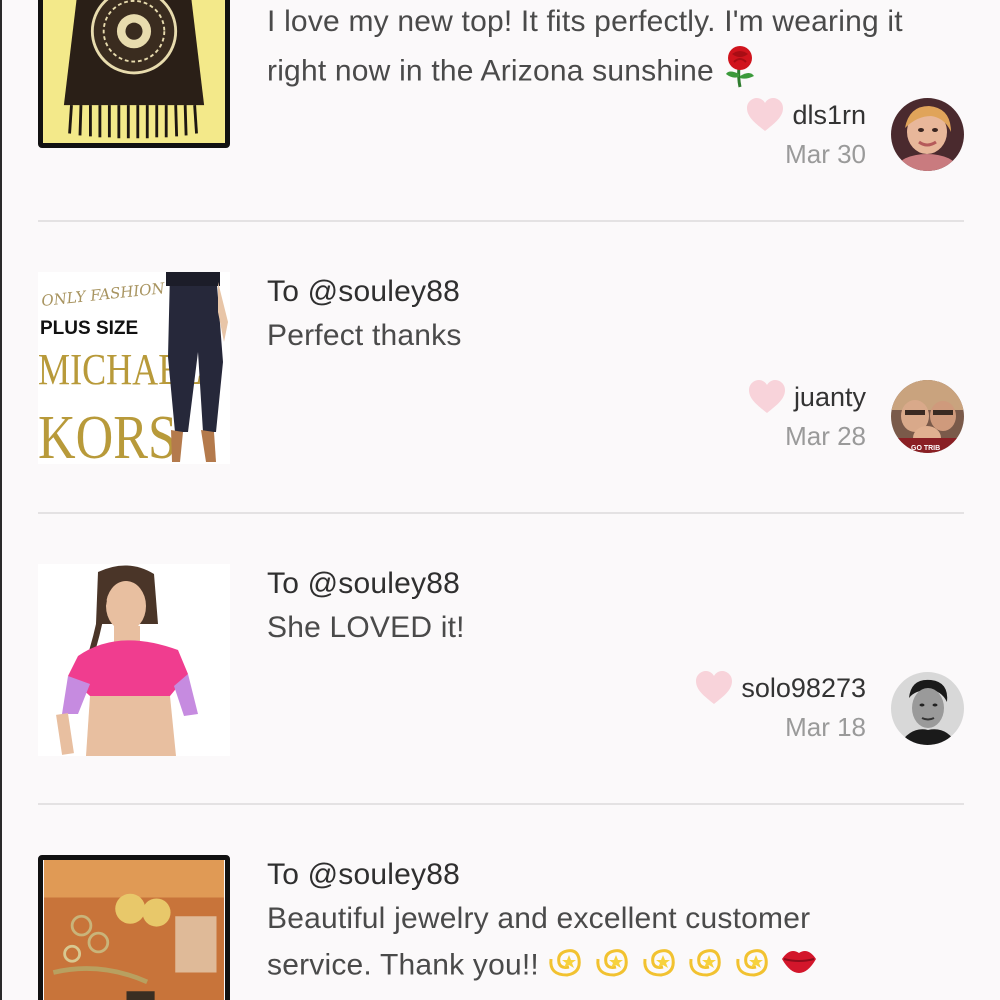 Image resolution: width=1000 pixels, height=1000 pixels. What do you see at coordinates (364, 335) in the screenshot?
I see `comment-text: Perfect thanks` at bounding box center [364, 335].